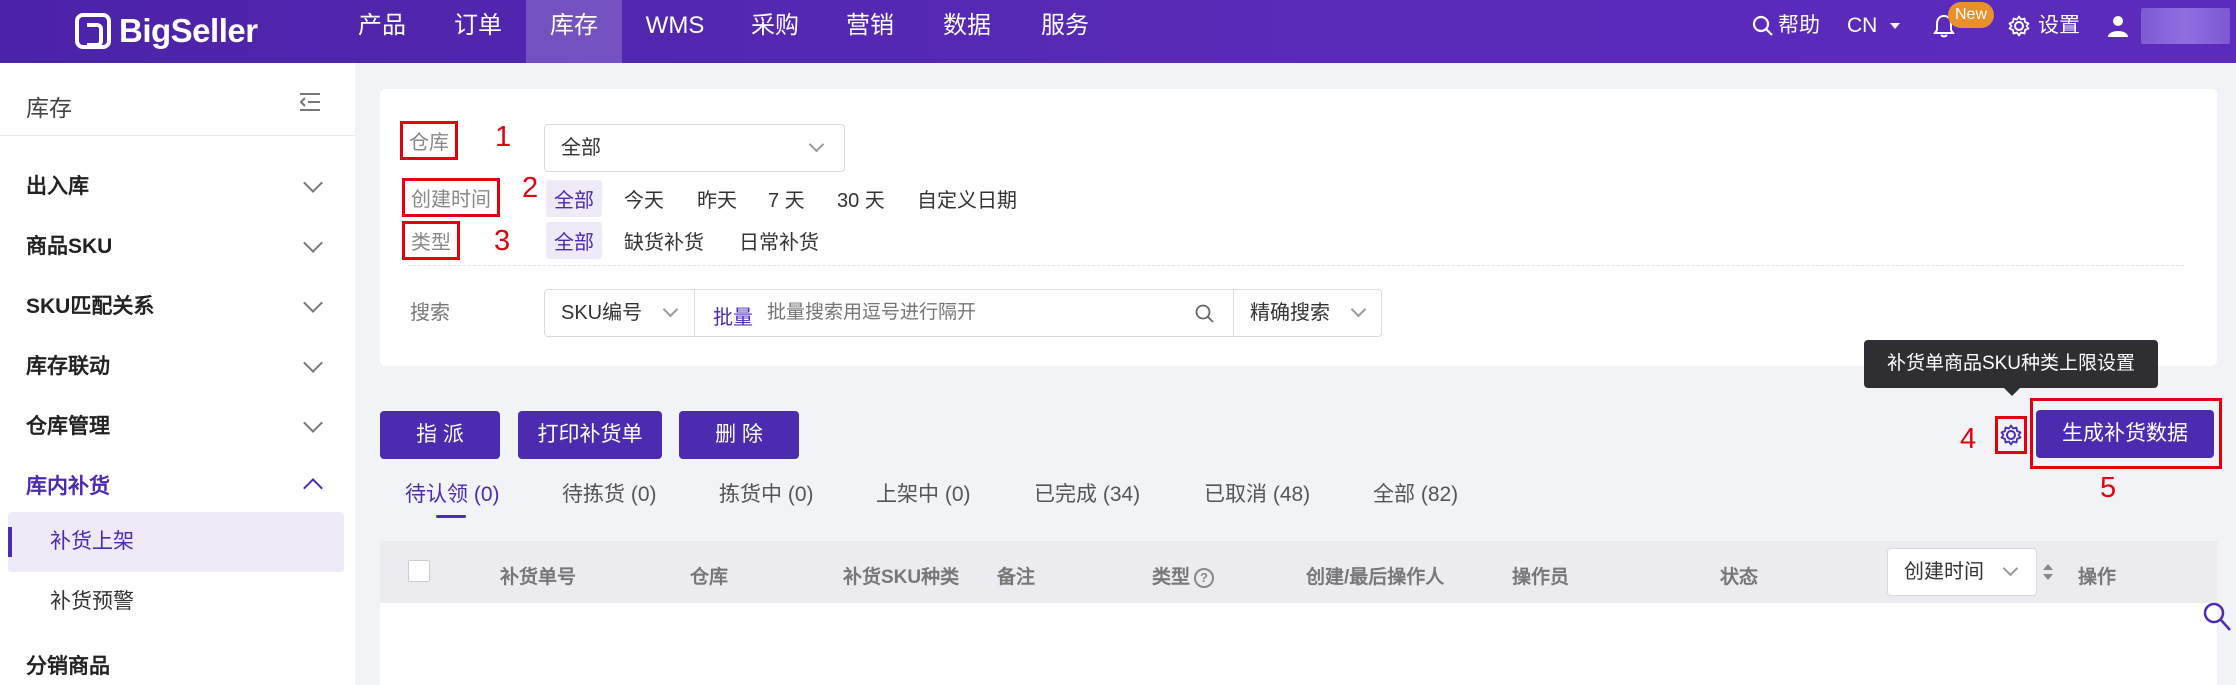 Image resolution: width=2236 pixels, height=685 pixels. I want to click on user-icon, so click(2118, 26).